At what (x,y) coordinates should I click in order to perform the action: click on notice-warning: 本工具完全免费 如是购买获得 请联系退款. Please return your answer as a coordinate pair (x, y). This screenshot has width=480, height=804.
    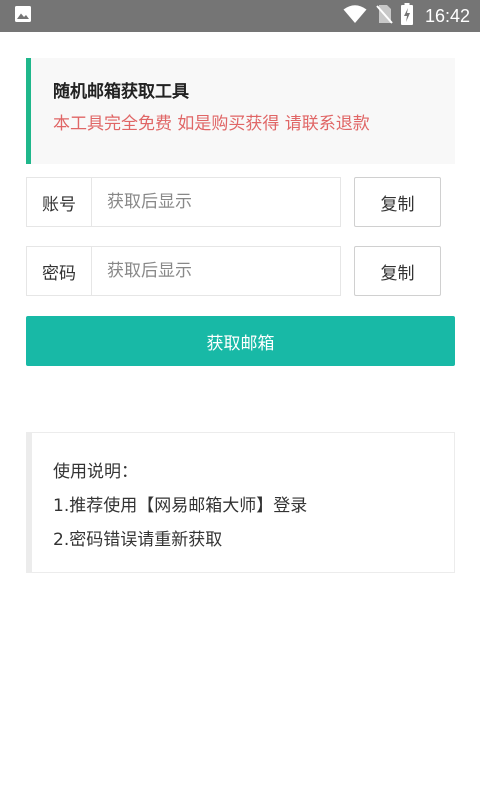
    Looking at the image, I should click on (211, 124).